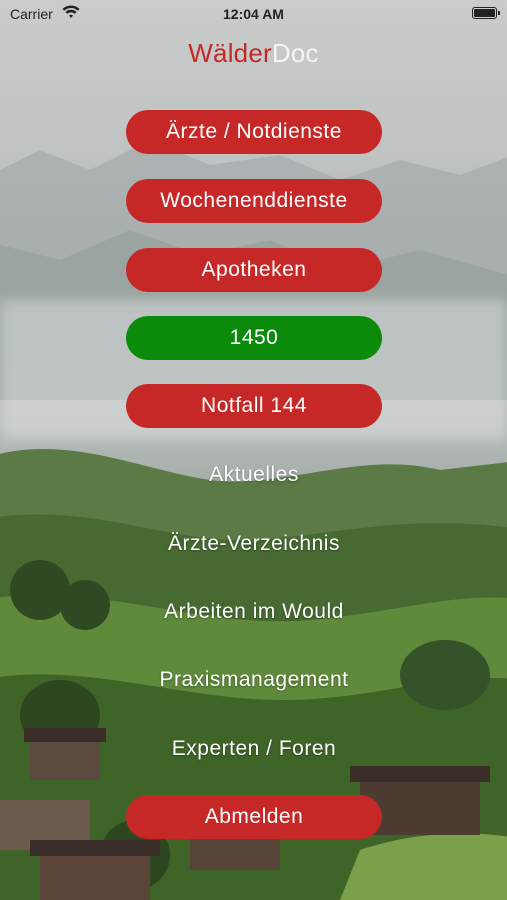  What do you see at coordinates (295, 53) in the screenshot?
I see `logo-part-doc: Doc` at bounding box center [295, 53].